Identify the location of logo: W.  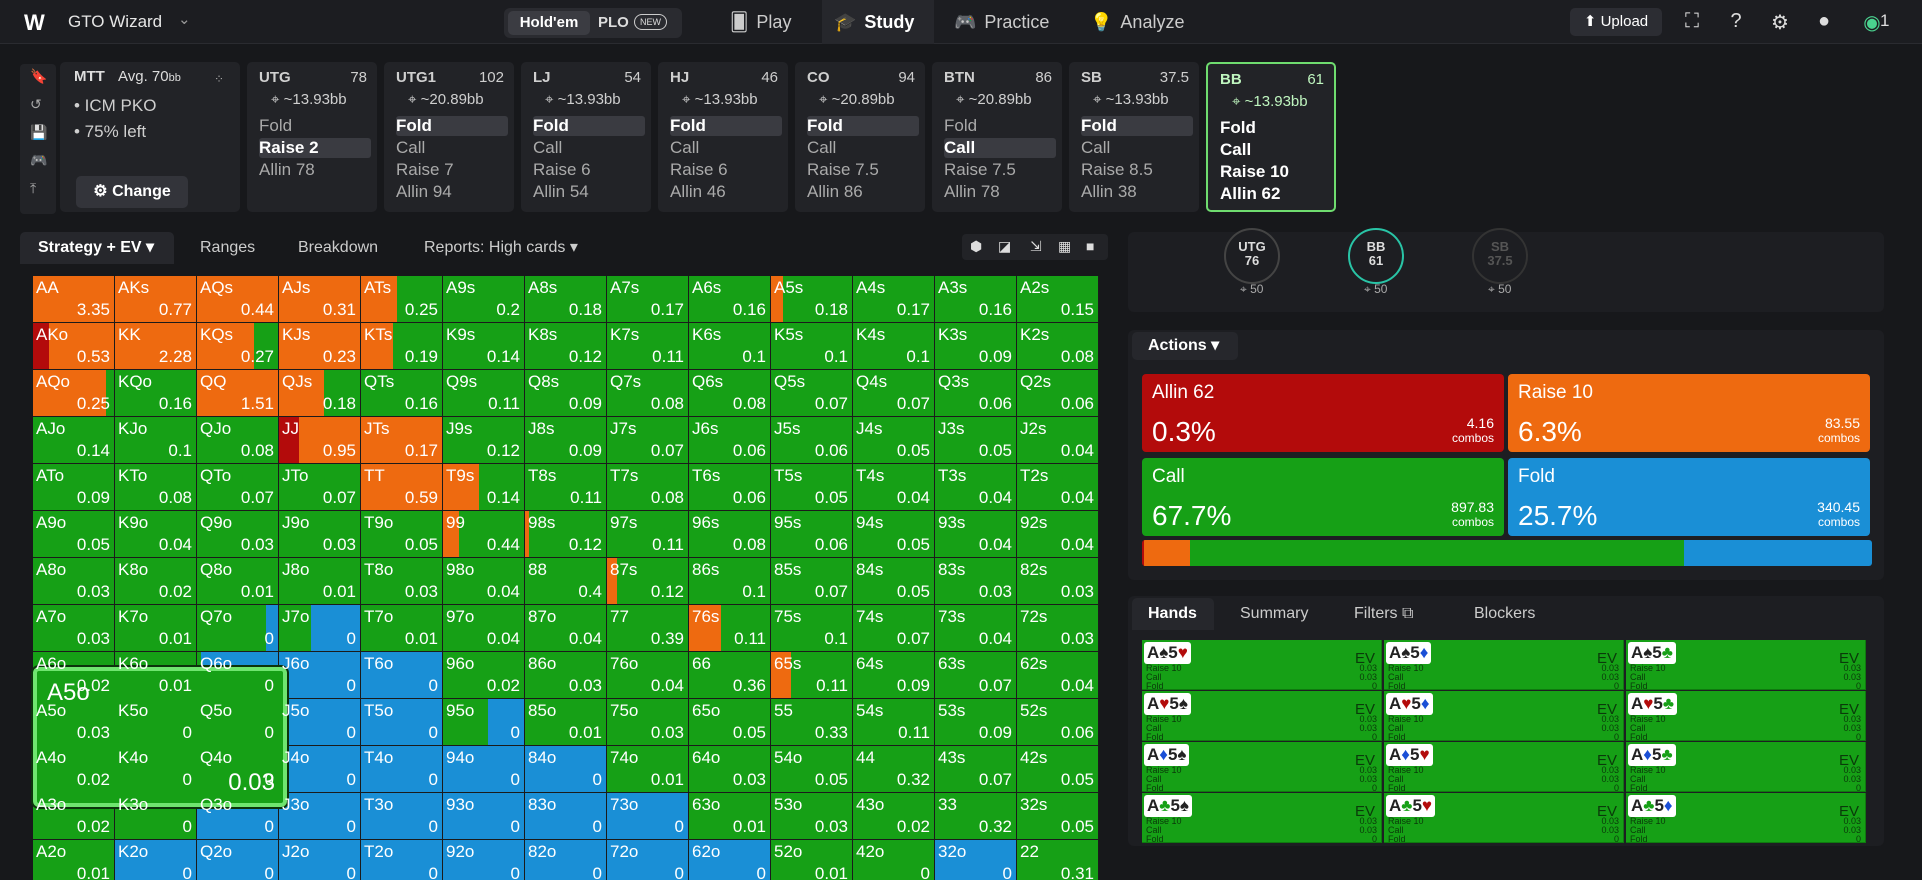
(34, 23).